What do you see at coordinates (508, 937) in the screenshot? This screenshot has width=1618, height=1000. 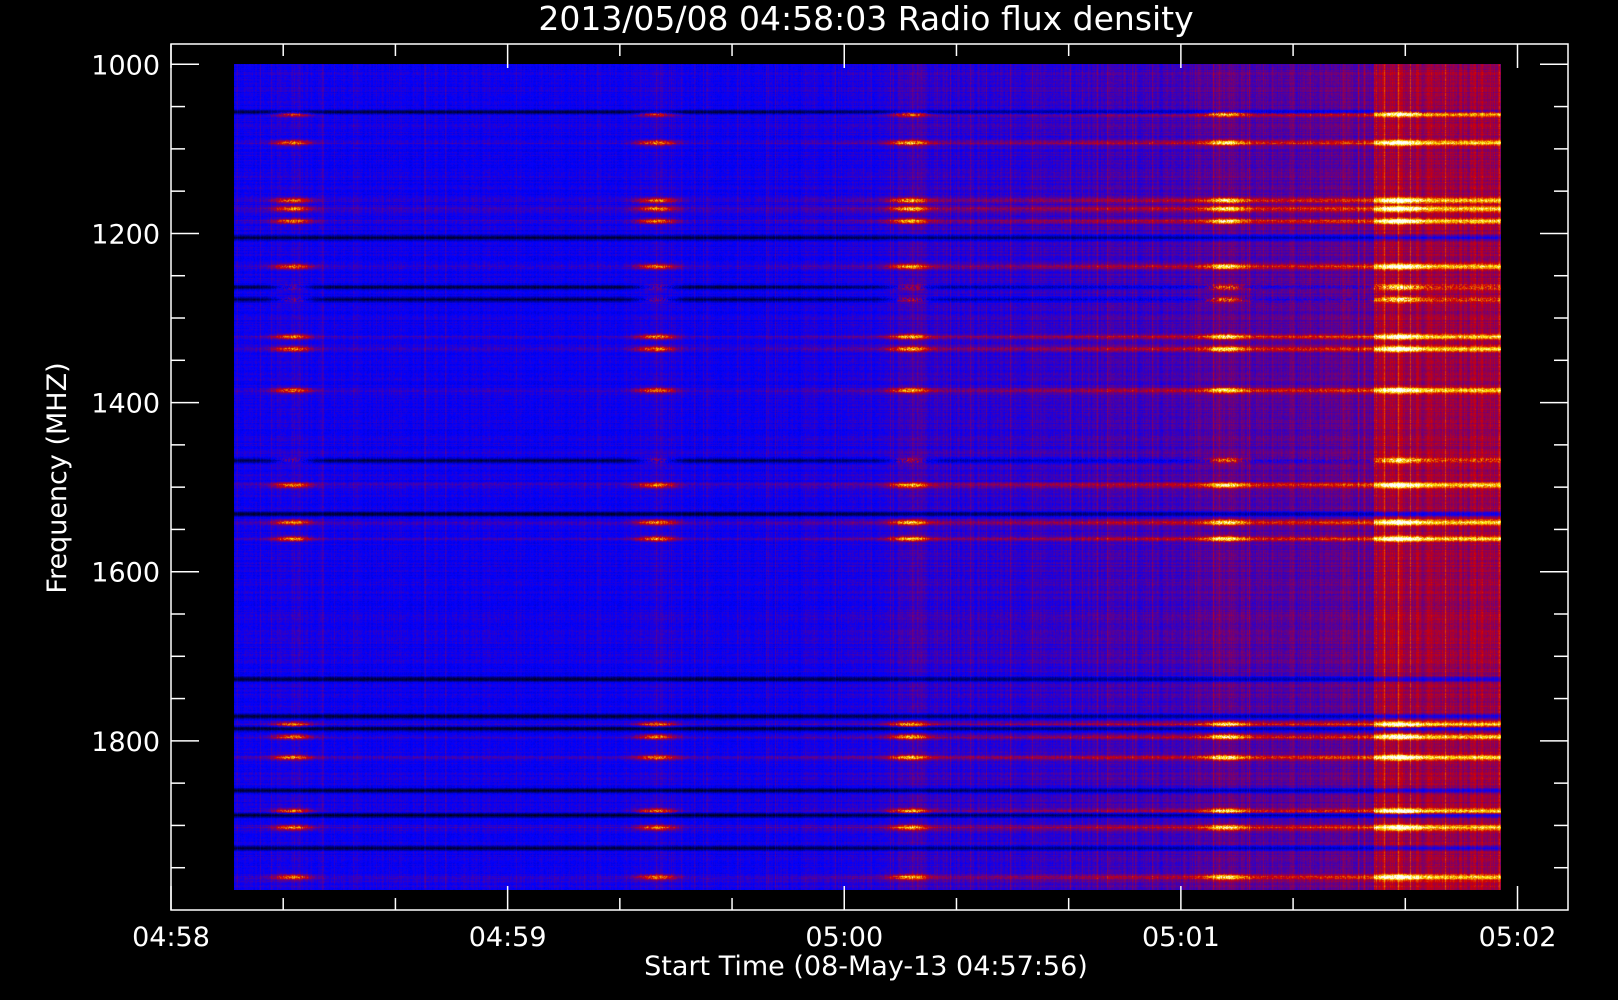 I see `x-tick-label: 04:59` at bounding box center [508, 937].